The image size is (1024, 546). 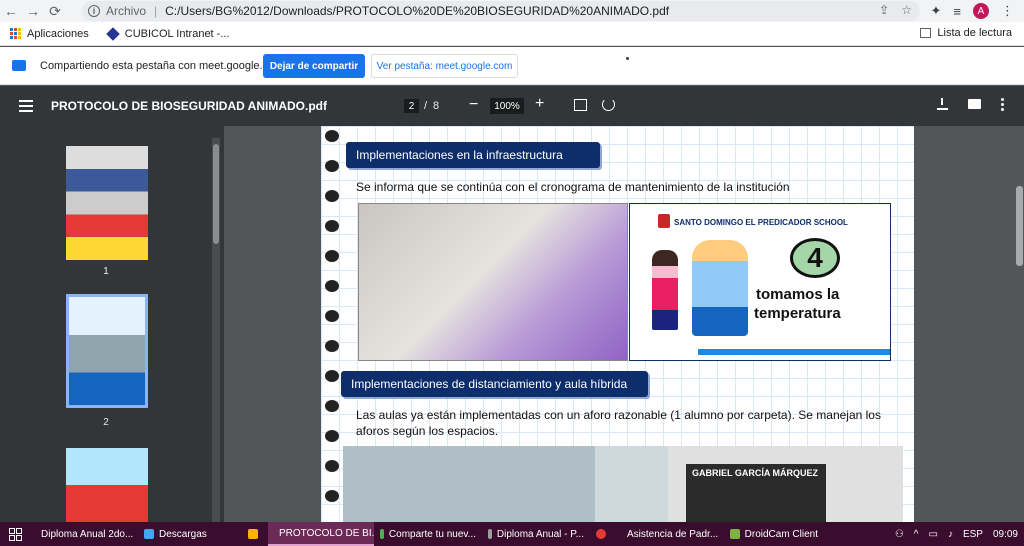 I want to click on bookmark-star-icon: ☆, so click(x=906, y=10).